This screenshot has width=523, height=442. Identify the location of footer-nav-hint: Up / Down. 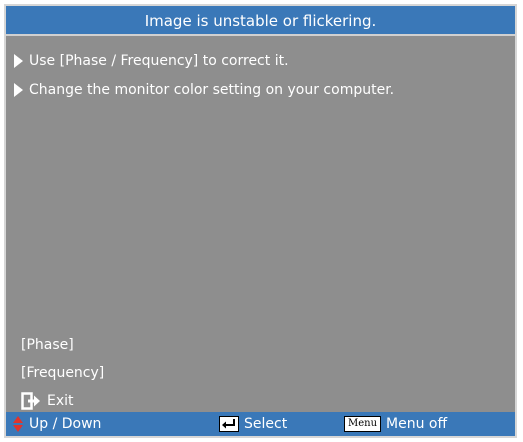
(56, 424).